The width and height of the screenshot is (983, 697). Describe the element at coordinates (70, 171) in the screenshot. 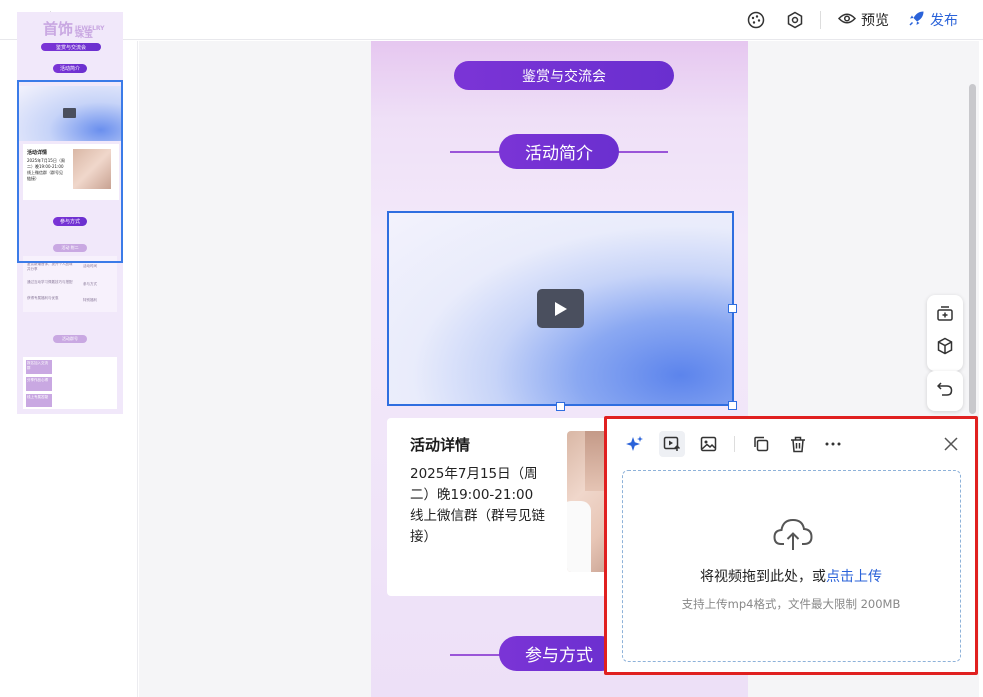

I see `thumbnail-selection-frame` at that location.